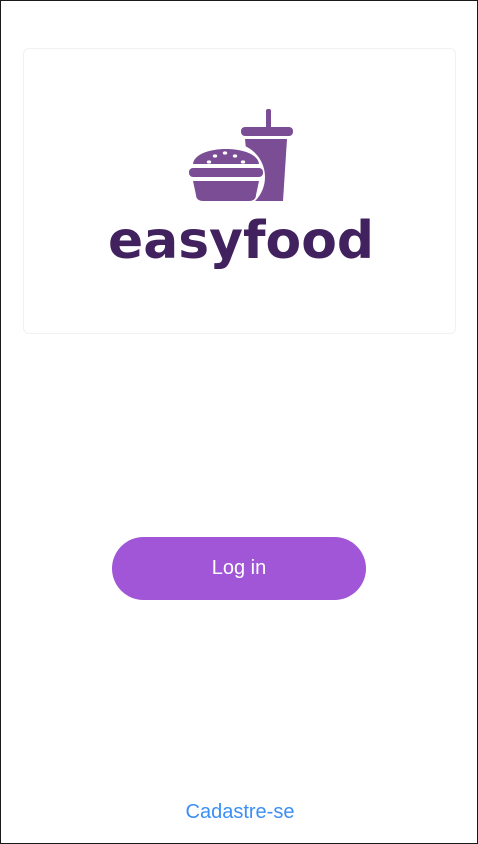 Image resolution: width=478 pixels, height=844 pixels. I want to click on login-button-label: Log in, so click(239, 568).